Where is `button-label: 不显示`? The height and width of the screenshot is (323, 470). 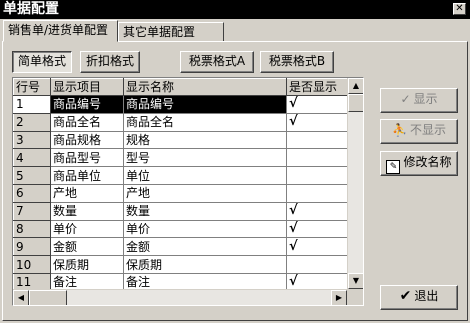 button-label: 不显示 is located at coordinates (427, 130).